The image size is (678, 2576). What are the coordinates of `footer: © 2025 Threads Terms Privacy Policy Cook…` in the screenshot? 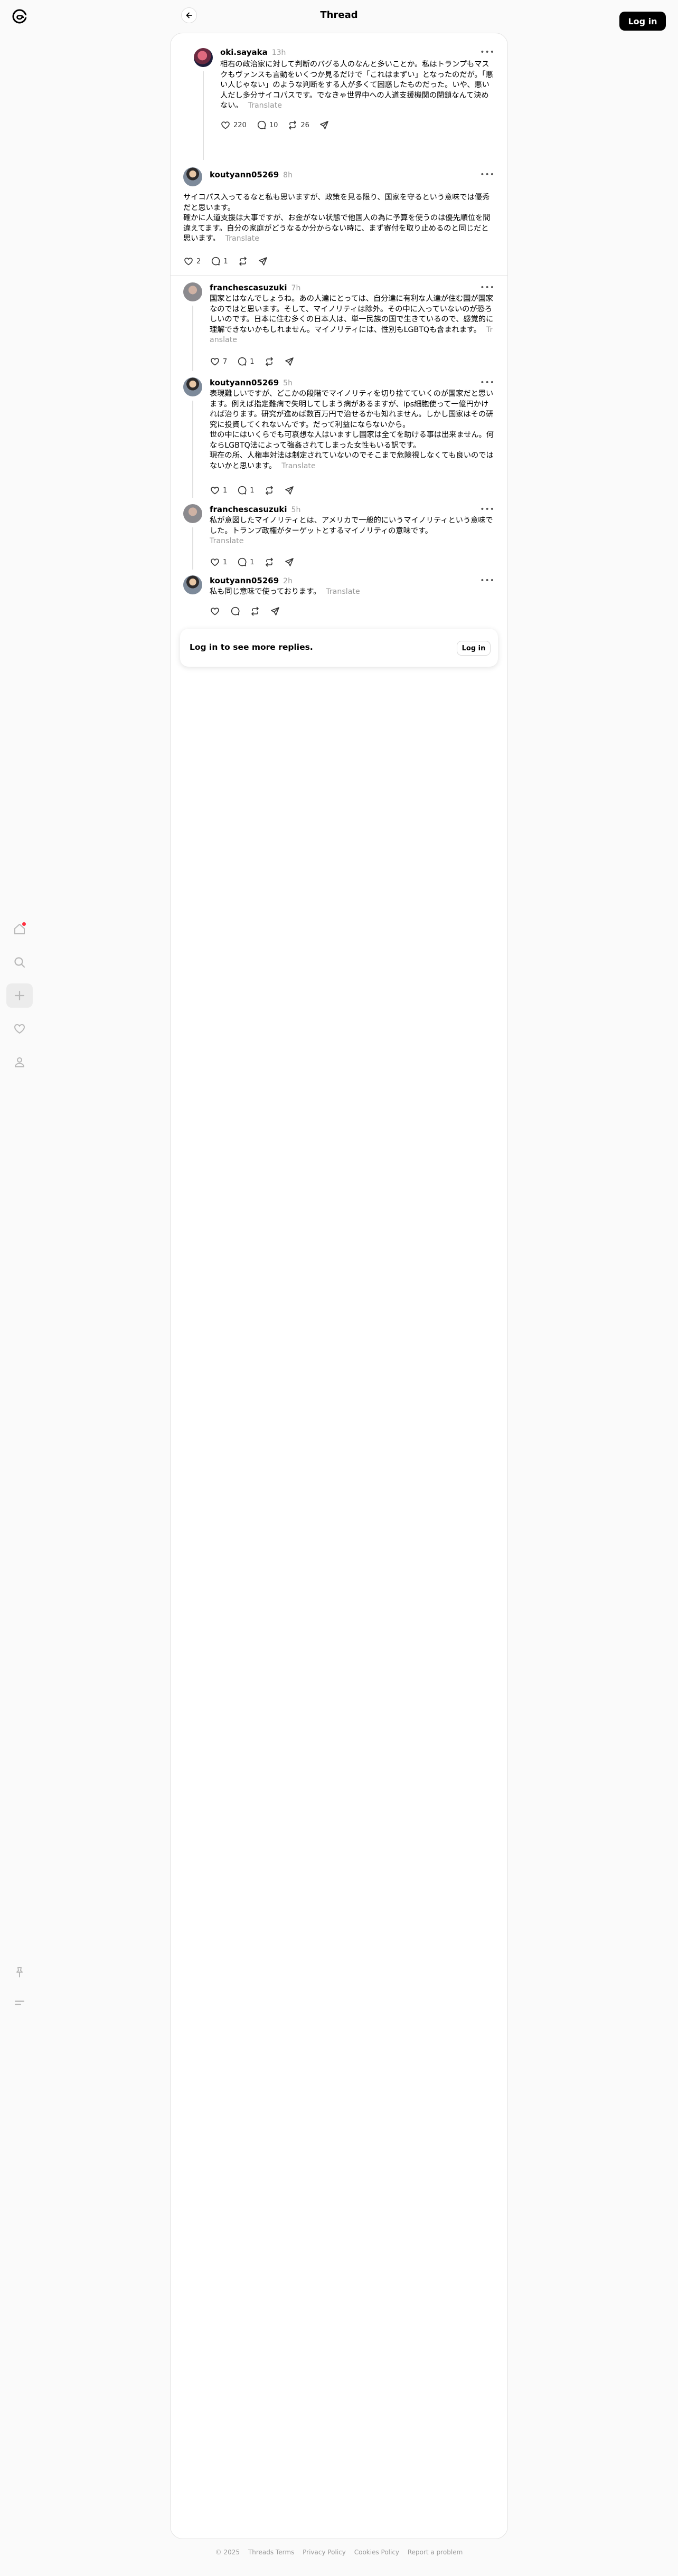 It's located at (339, 2552).